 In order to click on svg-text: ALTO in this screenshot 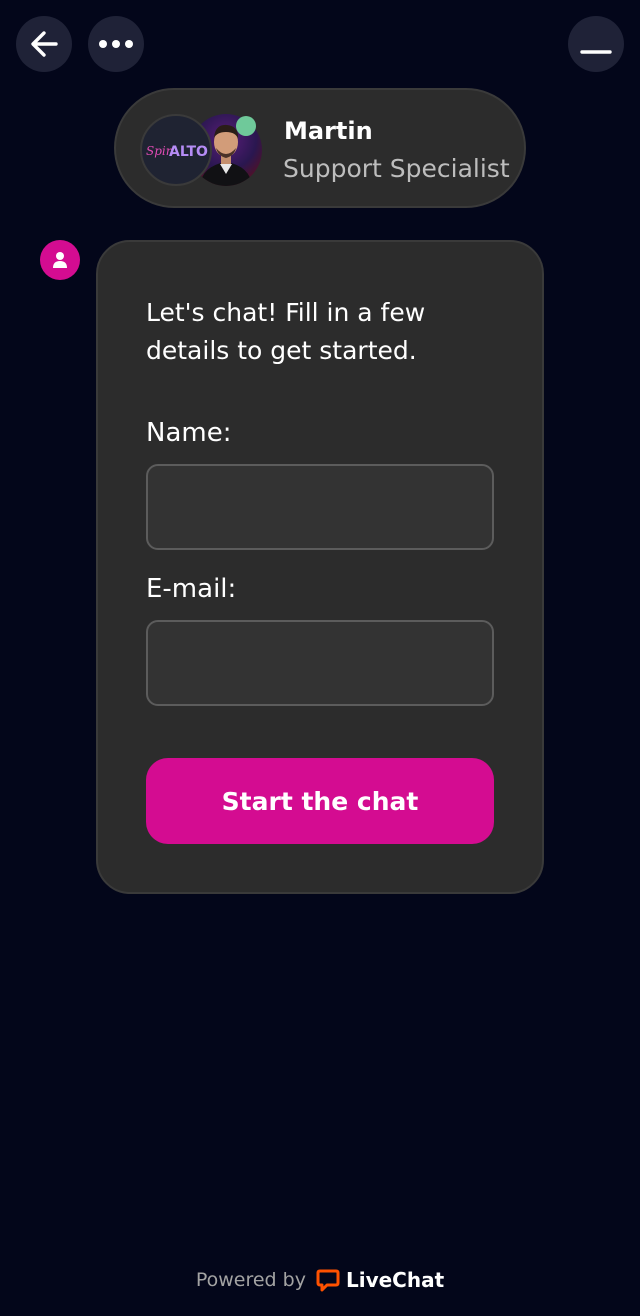, I will do `click(188, 152)`.